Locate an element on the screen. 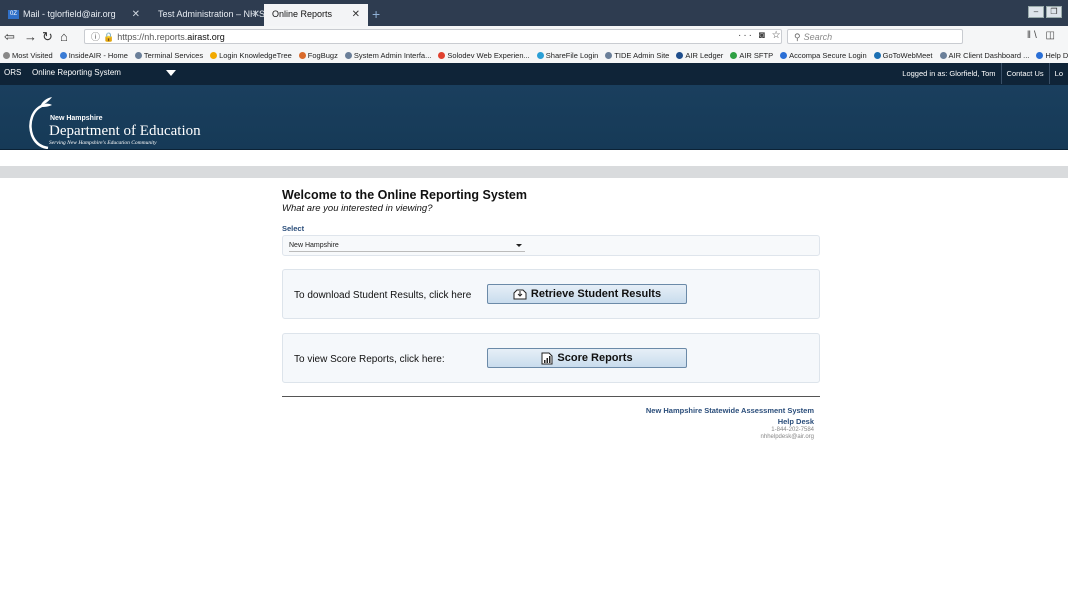 The width and height of the screenshot is (1068, 607). bookmark-item: Login KnowledgeTree is located at coordinates (251, 54).